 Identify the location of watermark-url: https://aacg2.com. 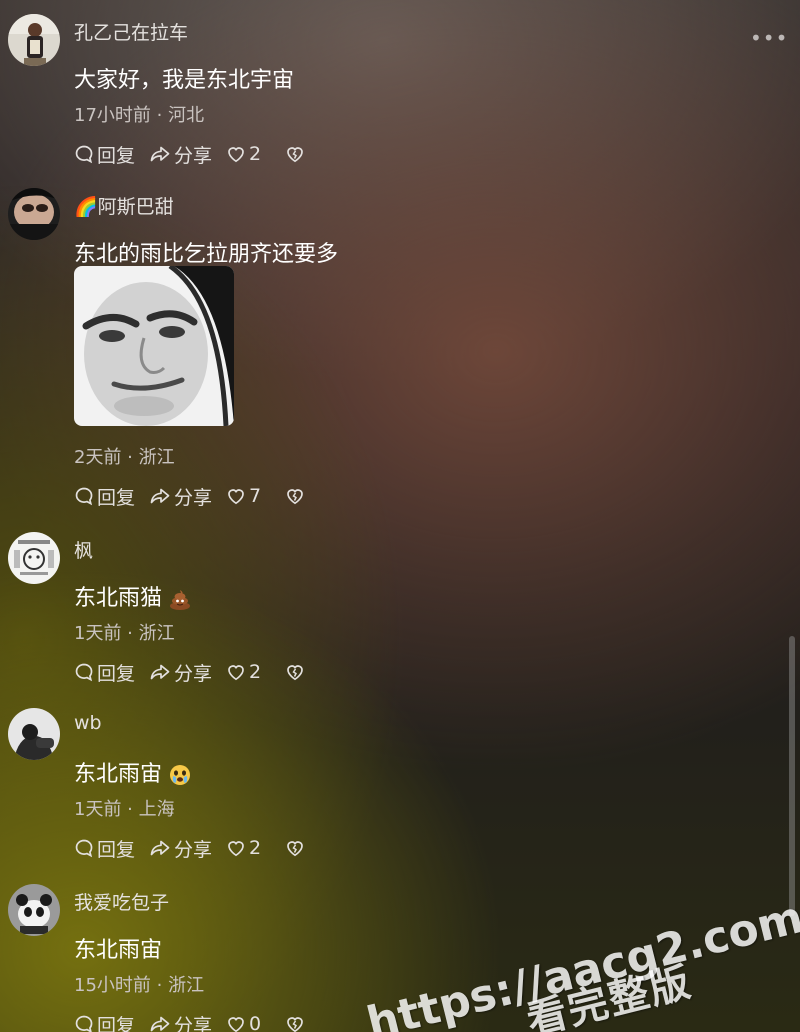
(581, 961).